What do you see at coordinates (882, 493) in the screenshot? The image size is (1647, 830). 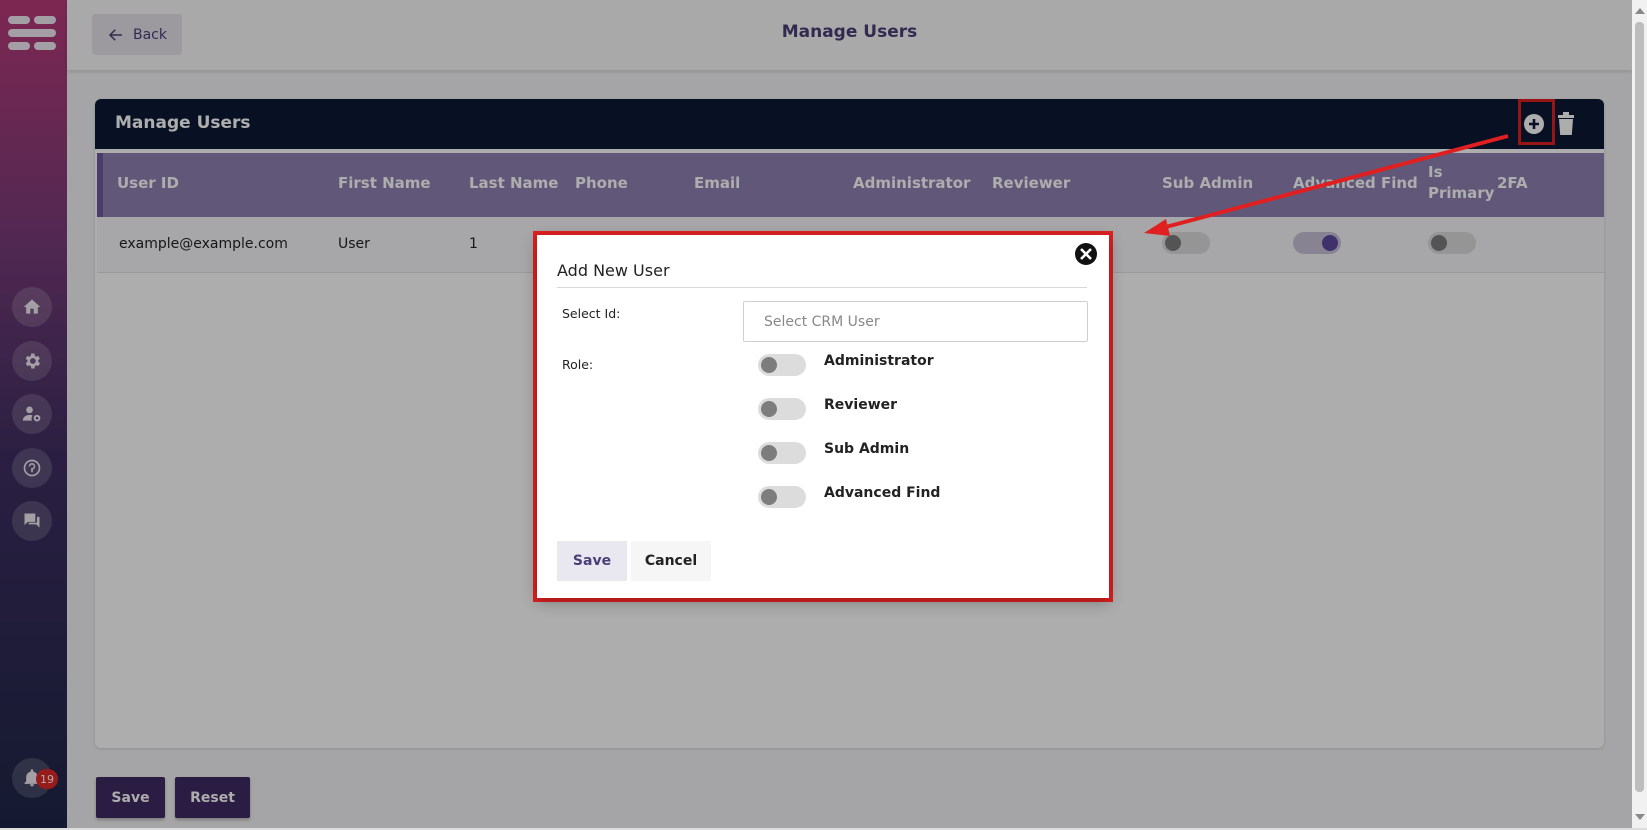 I see `role-advanced-find-label: Advanced Find` at bounding box center [882, 493].